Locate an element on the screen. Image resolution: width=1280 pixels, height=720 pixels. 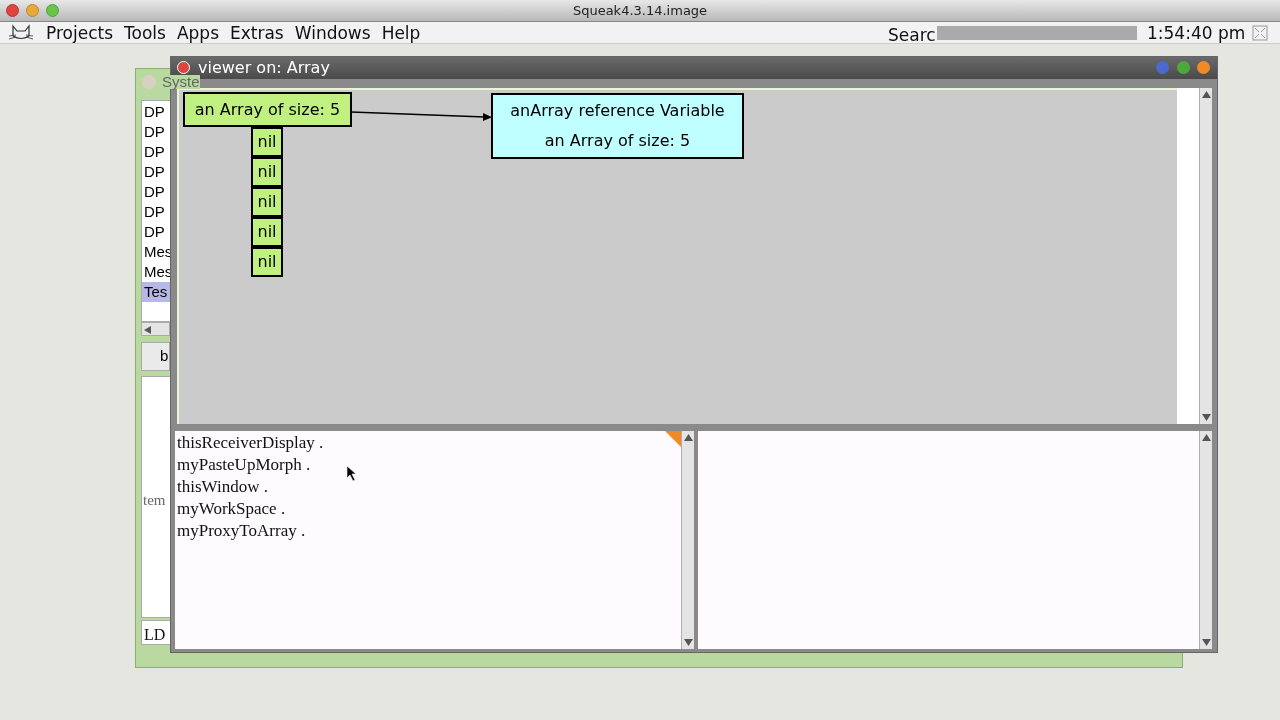
fullscreen-icon is located at coordinates (1260, 33).